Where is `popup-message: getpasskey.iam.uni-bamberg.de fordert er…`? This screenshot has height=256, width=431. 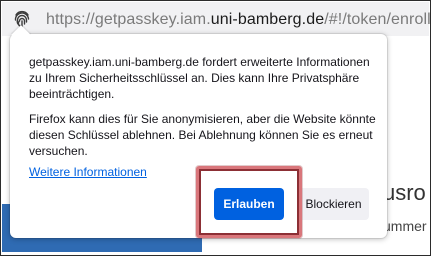
popup-message: getpasskey.iam.uni-bamberg.de fordert er… is located at coordinates (199, 78).